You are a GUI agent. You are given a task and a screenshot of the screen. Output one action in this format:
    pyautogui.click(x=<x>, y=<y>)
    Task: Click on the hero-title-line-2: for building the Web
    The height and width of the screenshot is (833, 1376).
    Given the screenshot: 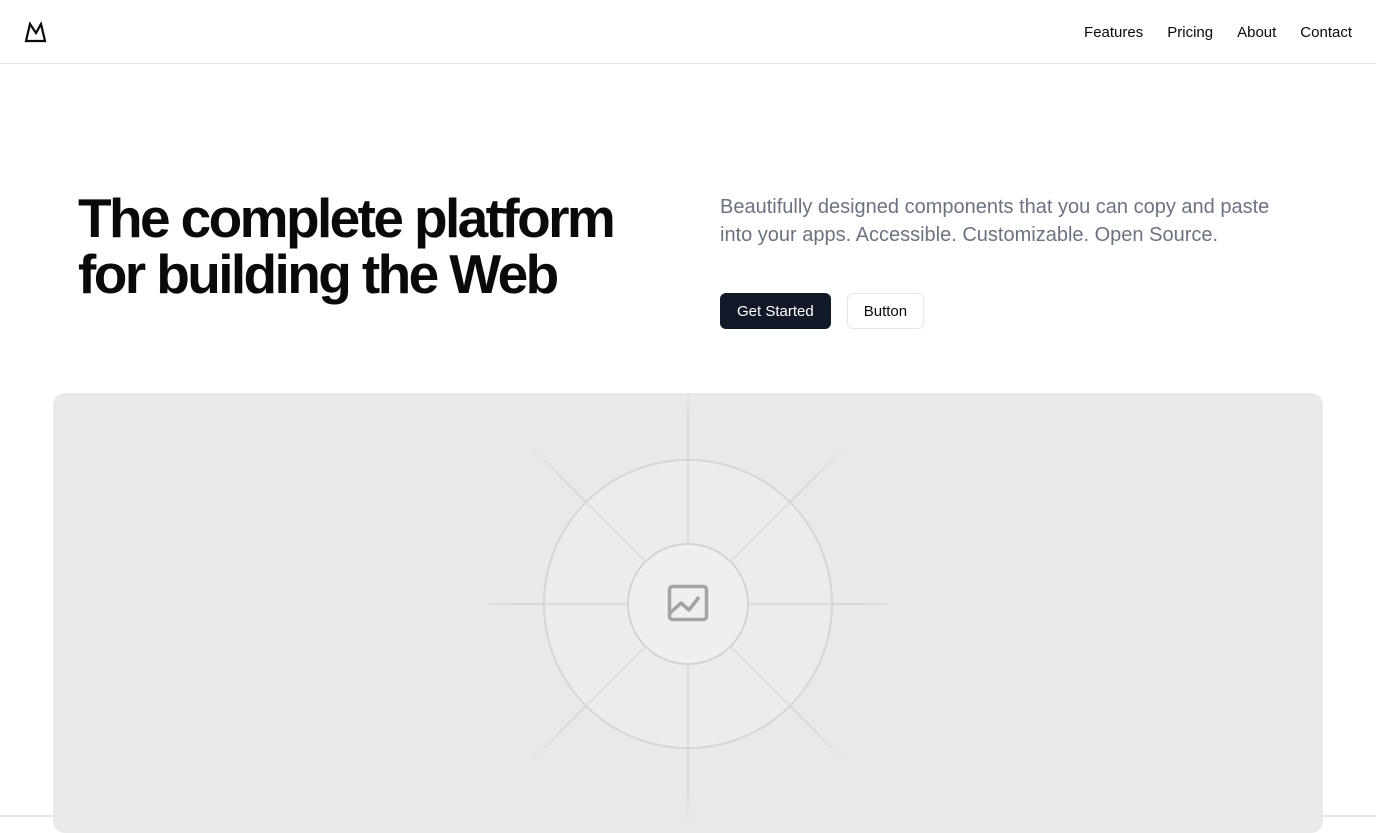 What is the action you would take?
    pyautogui.click(x=318, y=274)
    